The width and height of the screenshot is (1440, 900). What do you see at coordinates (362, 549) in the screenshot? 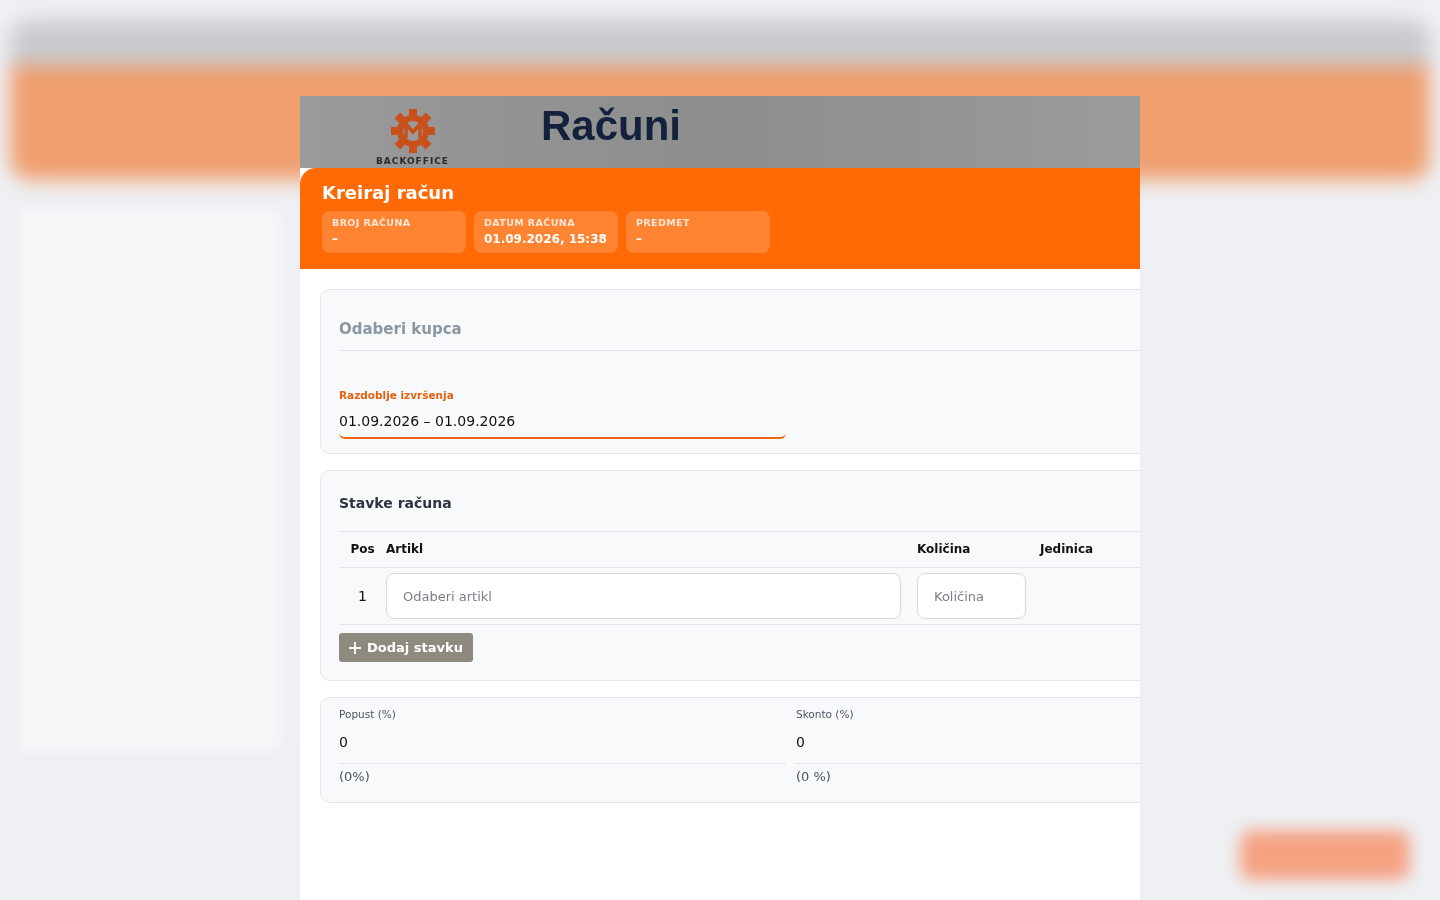
I see `column-header: Pos` at bounding box center [362, 549].